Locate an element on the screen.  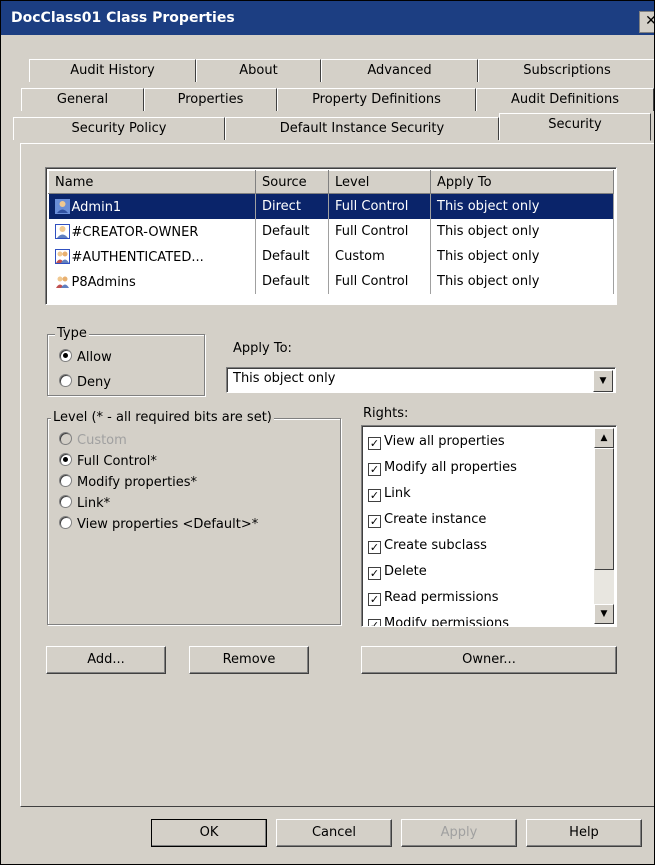
permission-name-cell: Admin1 is located at coordinates (152, 206).